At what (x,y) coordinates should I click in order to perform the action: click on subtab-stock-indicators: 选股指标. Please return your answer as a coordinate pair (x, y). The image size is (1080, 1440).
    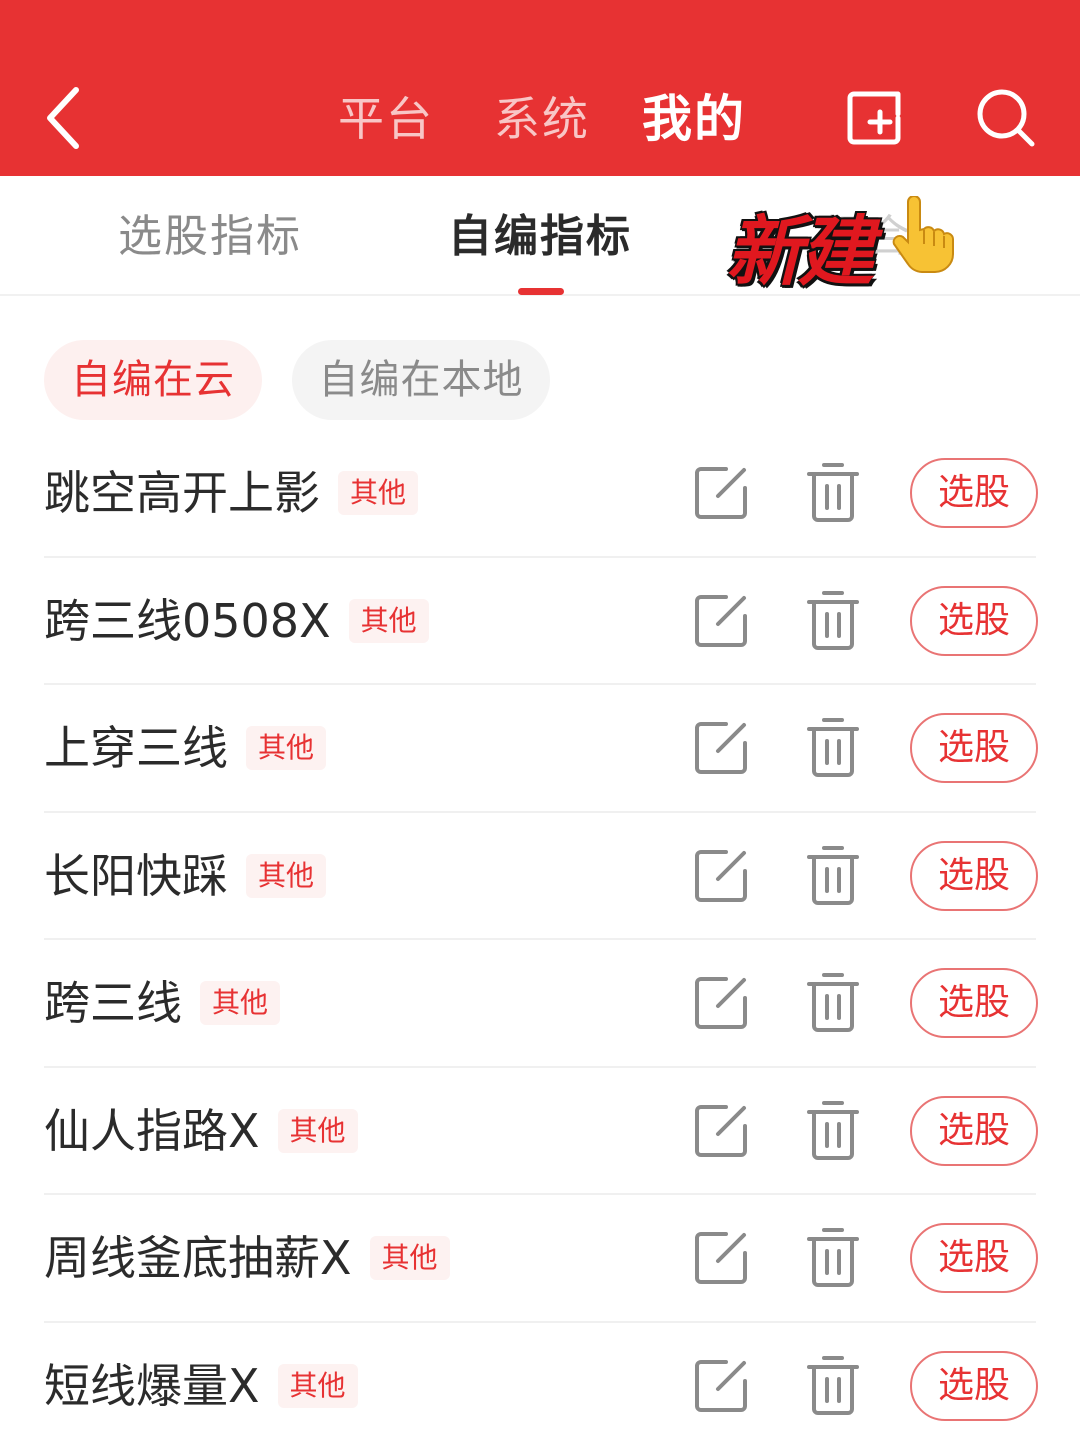
    Looking at the image, I should click on (210, 237).